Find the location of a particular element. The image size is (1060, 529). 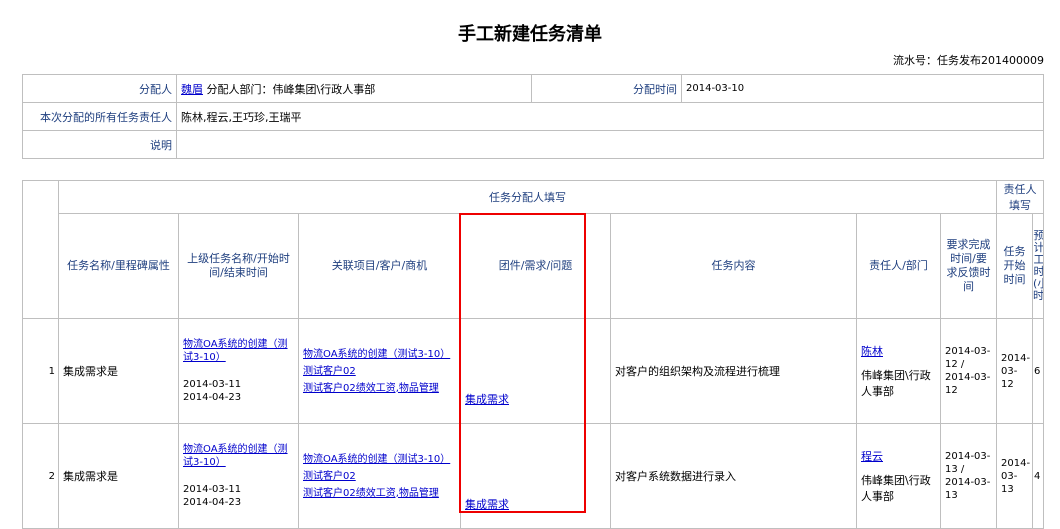

col-header-hours: 预计工时(小时) is located at coordinates (1038, 266).